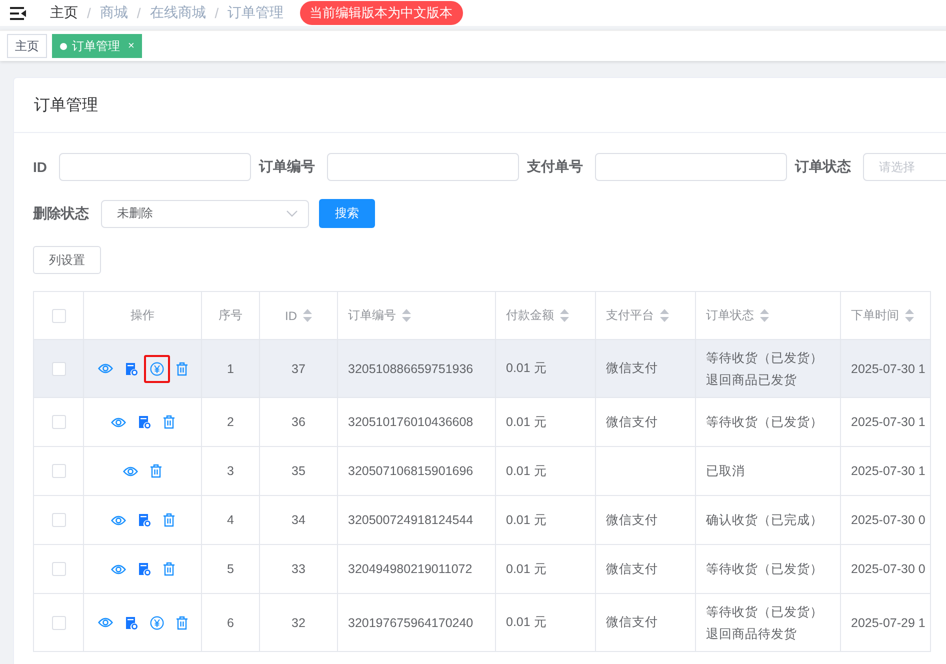 This screenshot has height=664, width=946. I want to click on column-header: 下单时间, so click(875, 315).